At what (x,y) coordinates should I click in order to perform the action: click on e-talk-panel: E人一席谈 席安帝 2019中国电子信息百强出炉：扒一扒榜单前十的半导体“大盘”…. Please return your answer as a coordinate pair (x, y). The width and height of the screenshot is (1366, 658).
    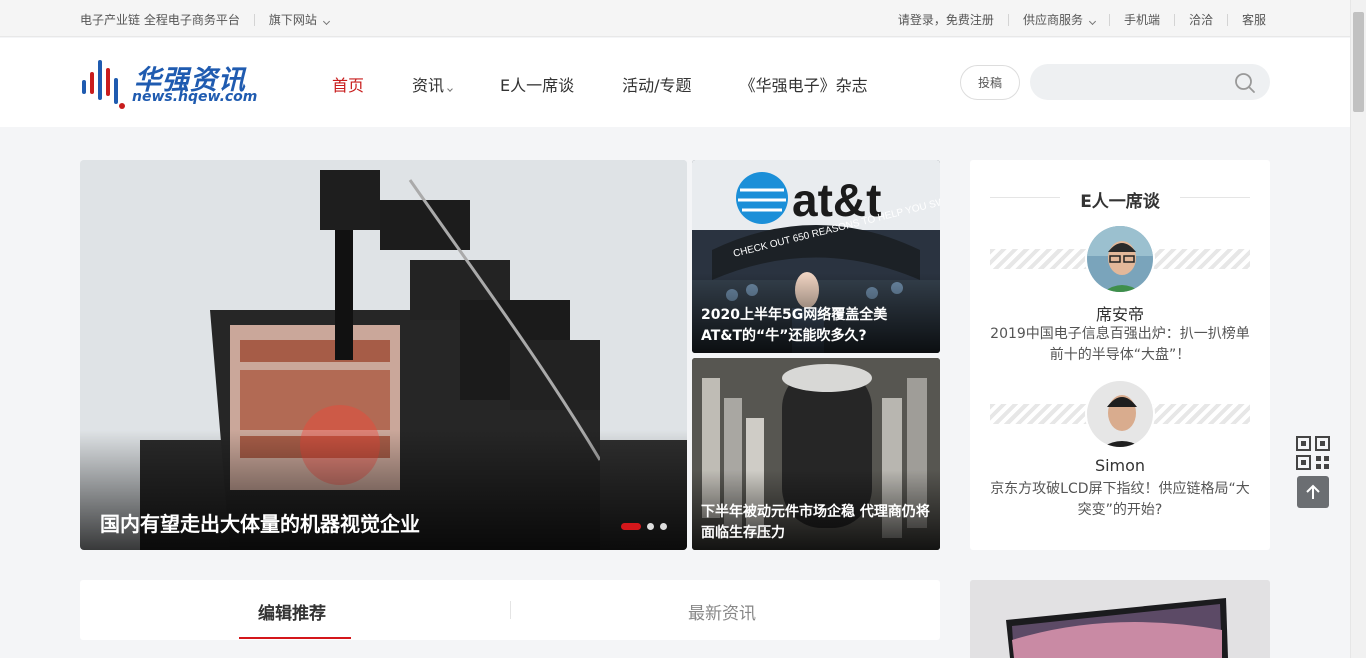
    Looking at the image, I should click on (1120, 355).